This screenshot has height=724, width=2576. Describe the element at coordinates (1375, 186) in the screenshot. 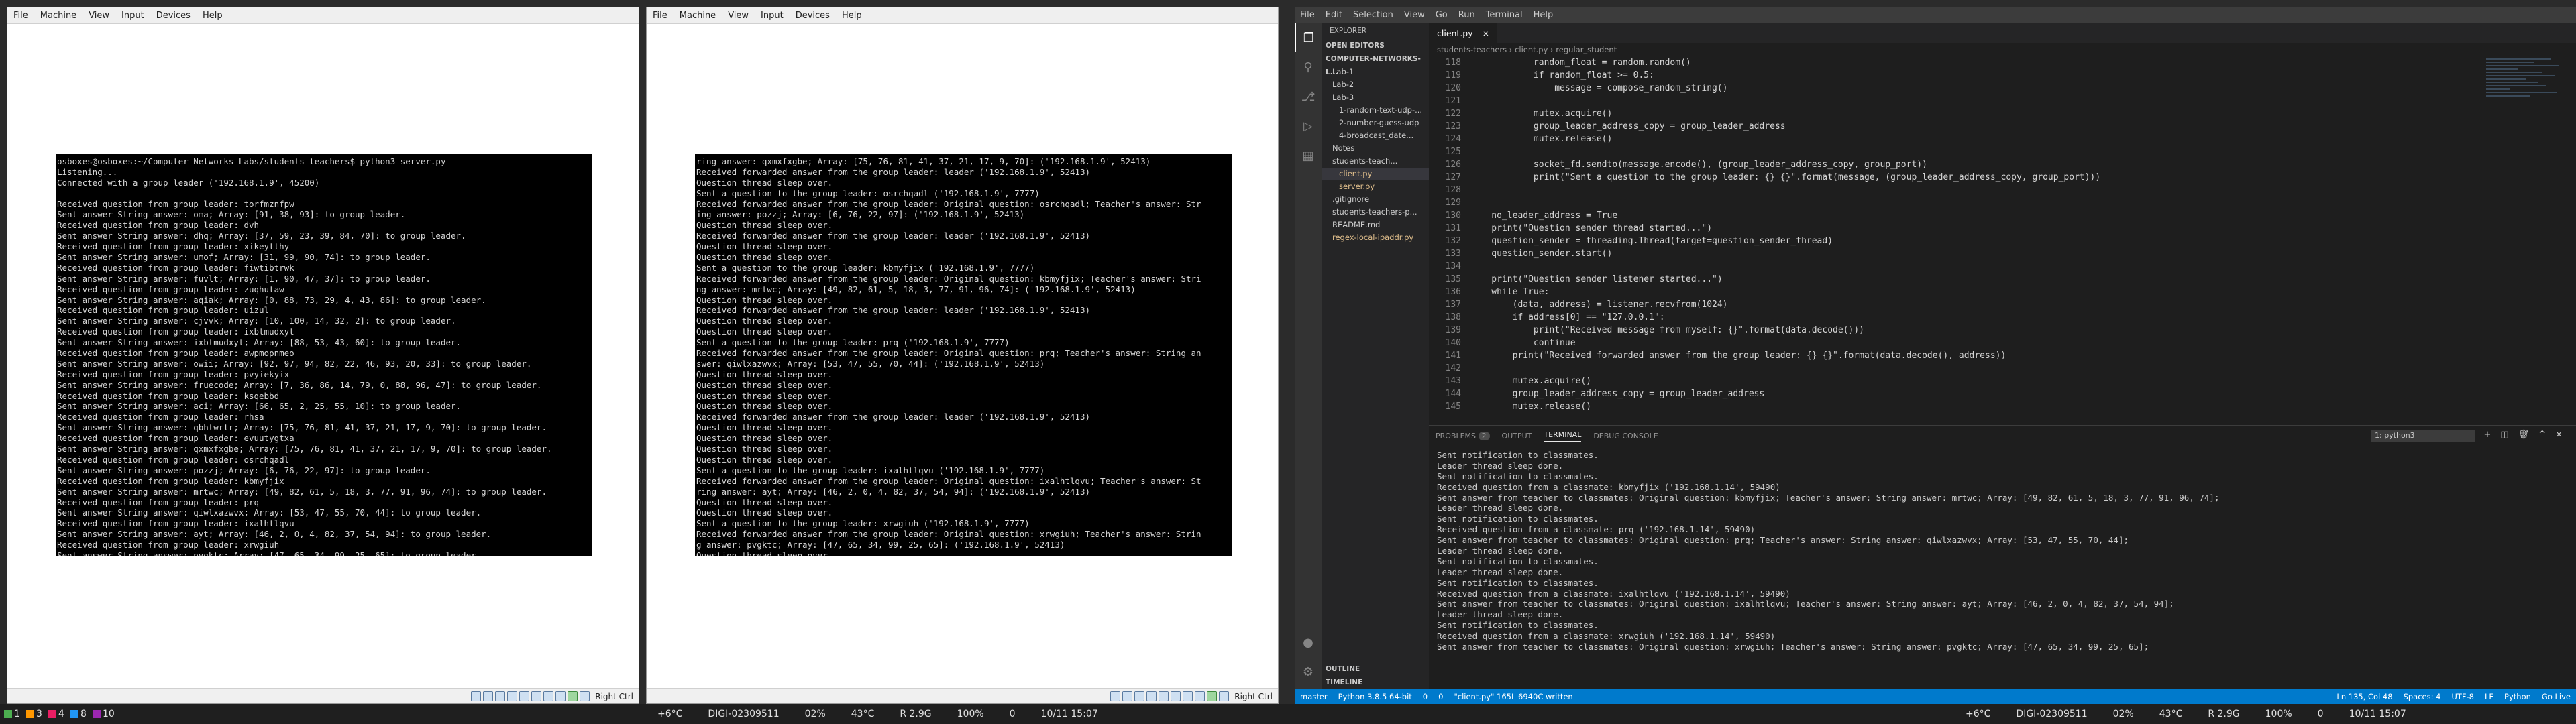

I see `tree-item: server.py` at that location.